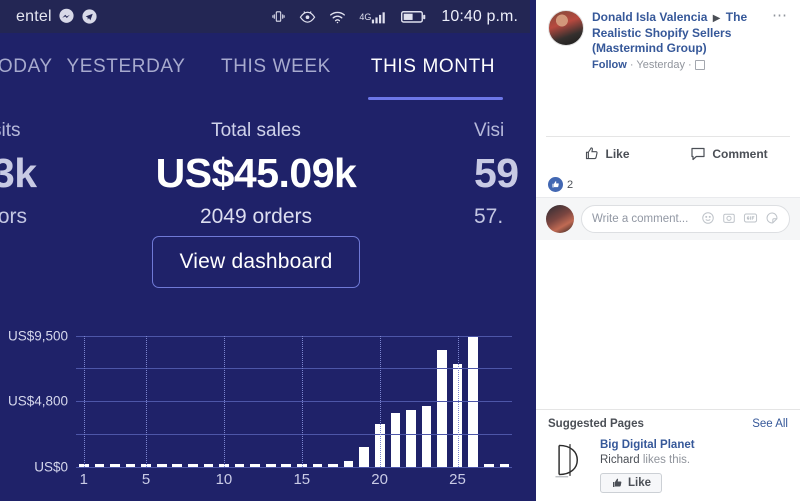 The image size is (800, 501). I want to click on suggested-page-social-proof: Richard likes this., so click(647, 460).